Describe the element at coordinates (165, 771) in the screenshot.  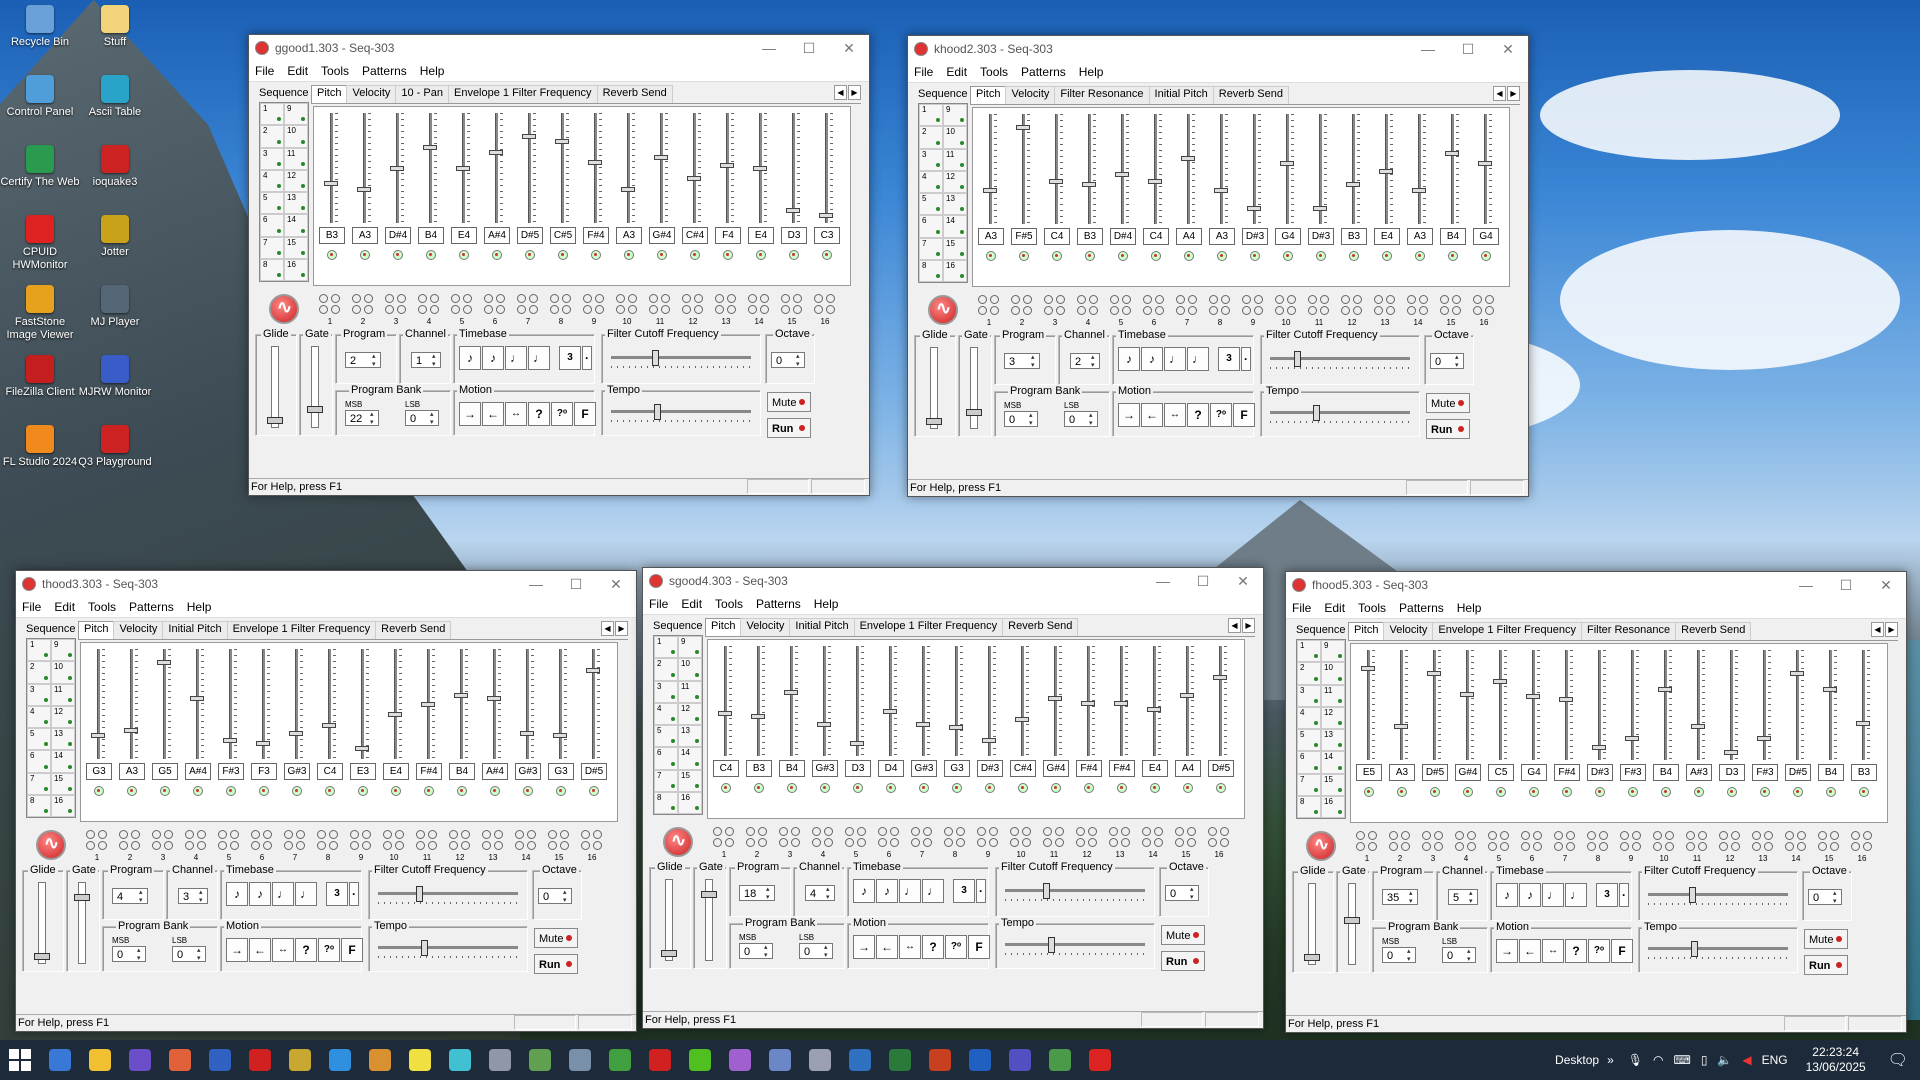
I see `note-label: G5` at that location.